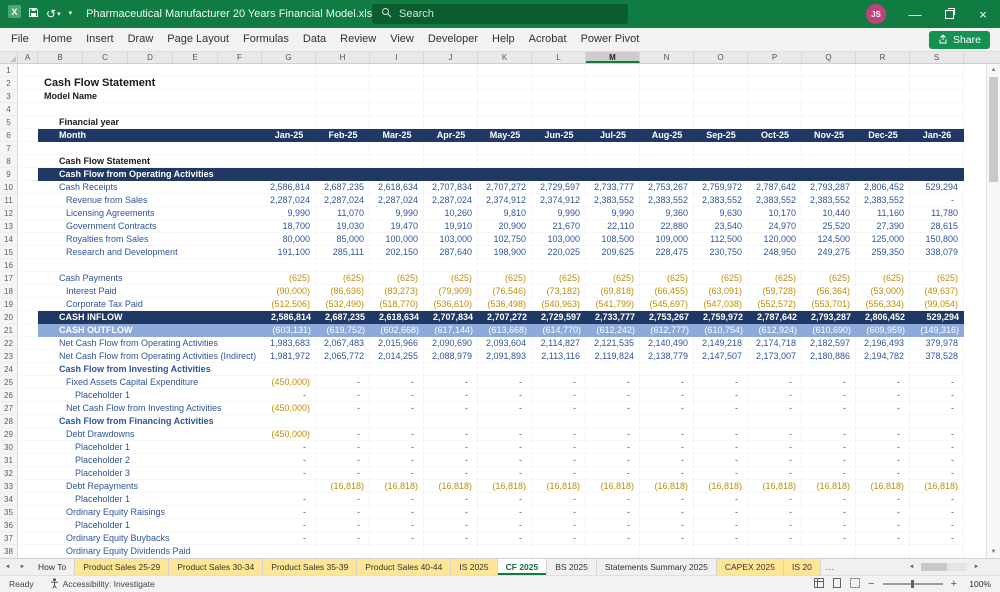 Image resolution: width=1000 pixels, height=592 pixels. What do you see at coordinates (150, 57) in the screenshot?
I see `column-header-D: D` at bounding box center [150, 57].